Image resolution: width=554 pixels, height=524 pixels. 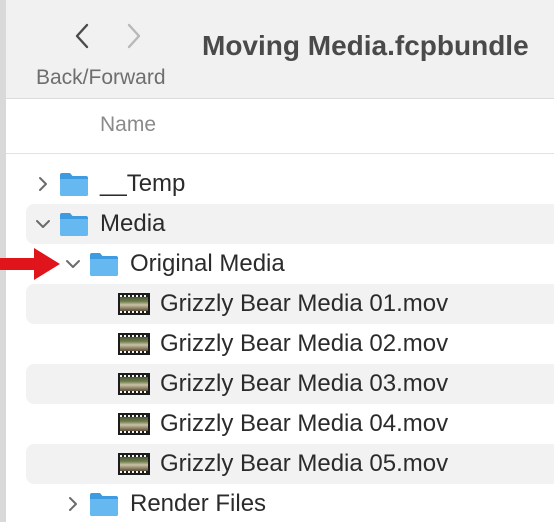 I want to click on list-item: Original Media, so click(x=290, y=264).